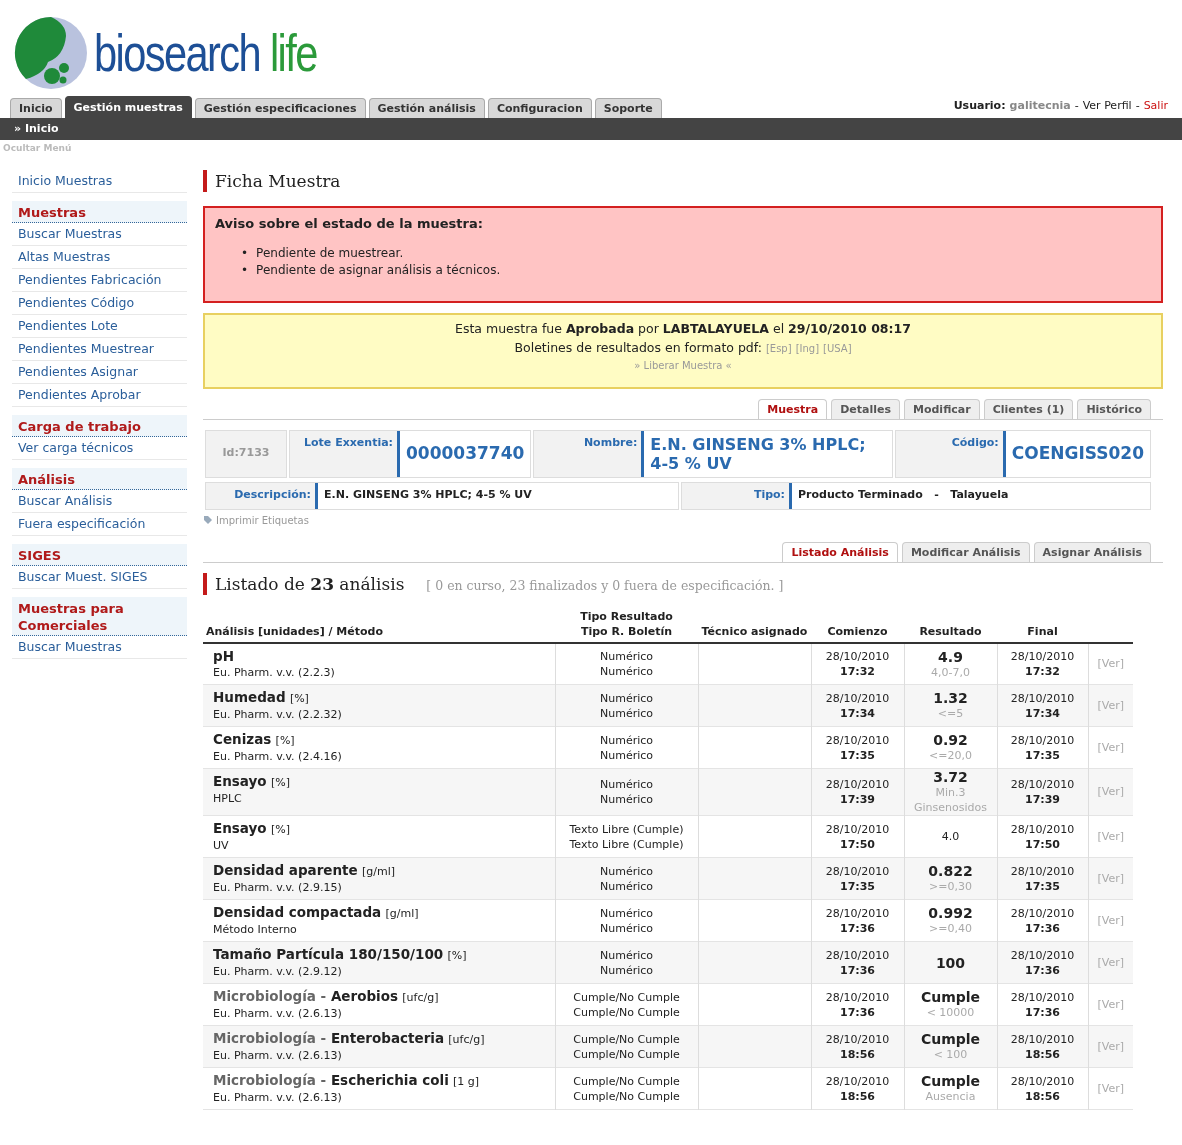  What do you see at coordinates (36, 108) in the screenshot?
I see `tab: Inicio` at bounding box center [36, 108].